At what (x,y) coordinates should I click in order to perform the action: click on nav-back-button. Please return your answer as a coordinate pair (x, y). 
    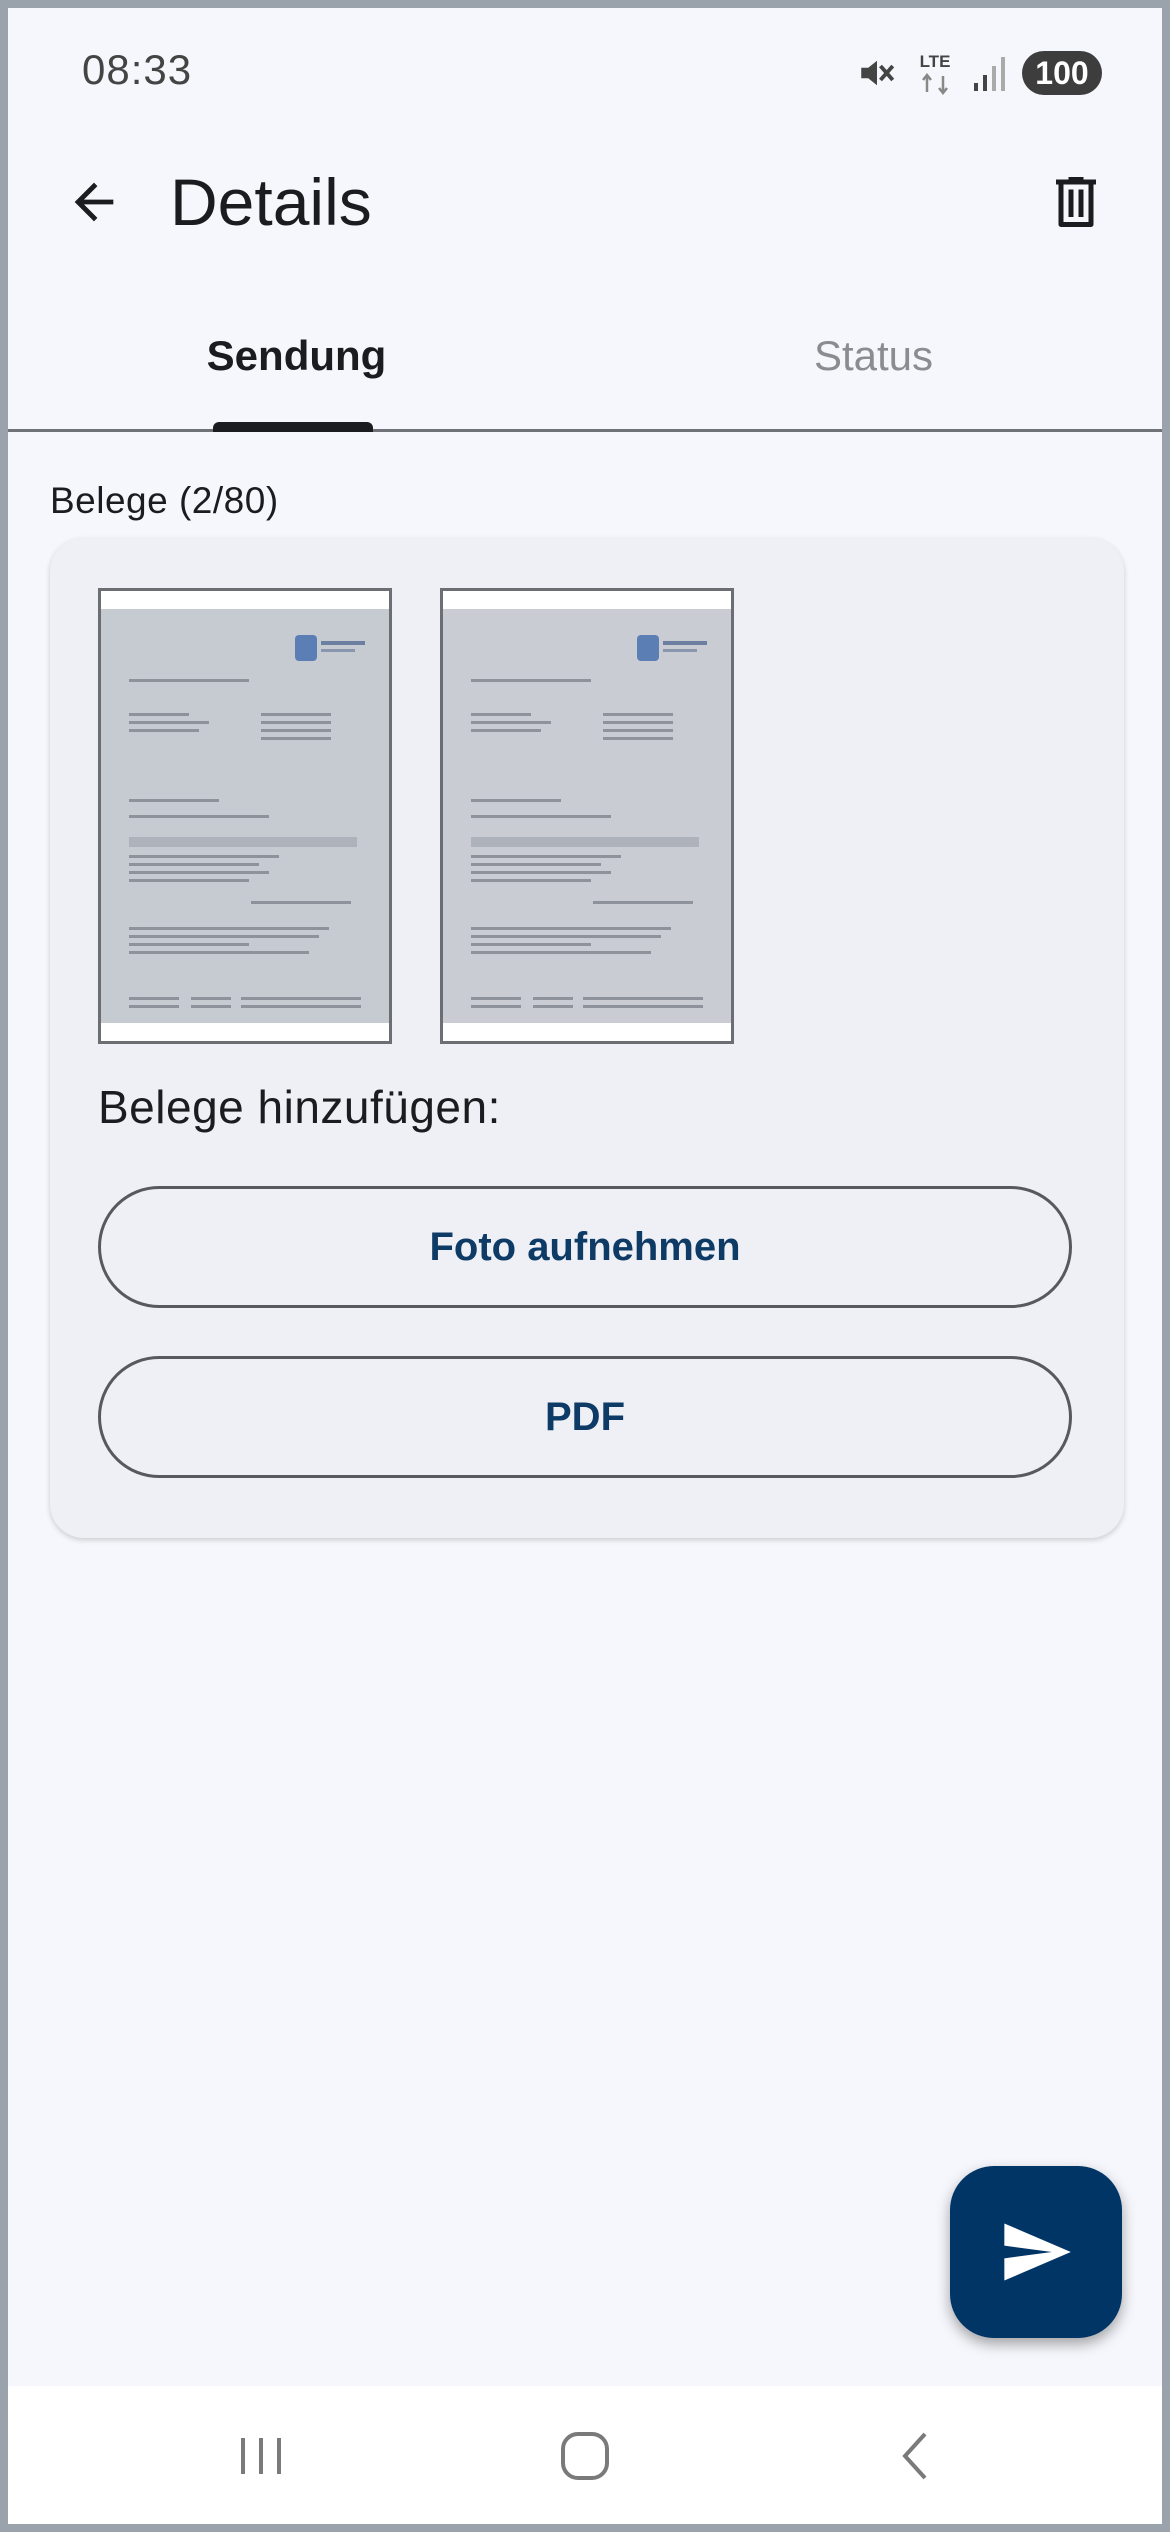
    Looking at the image, I should click on (917, 2456).